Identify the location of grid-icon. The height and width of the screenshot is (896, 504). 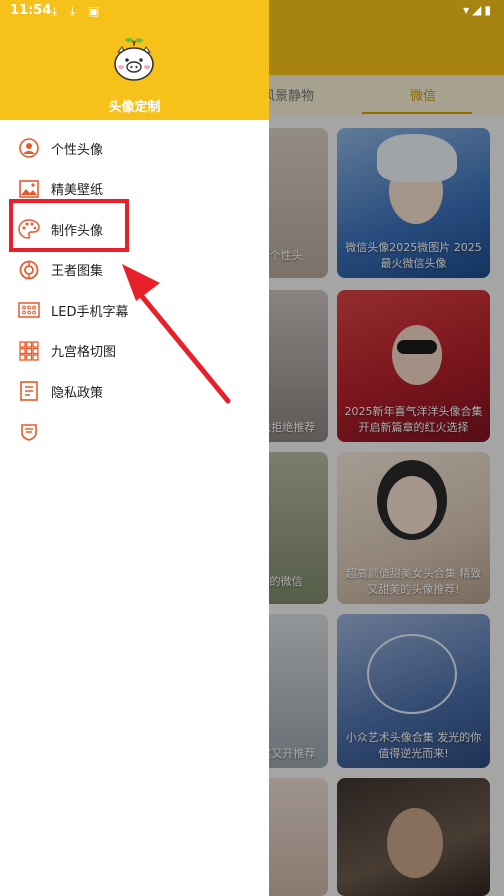
(29, 351).